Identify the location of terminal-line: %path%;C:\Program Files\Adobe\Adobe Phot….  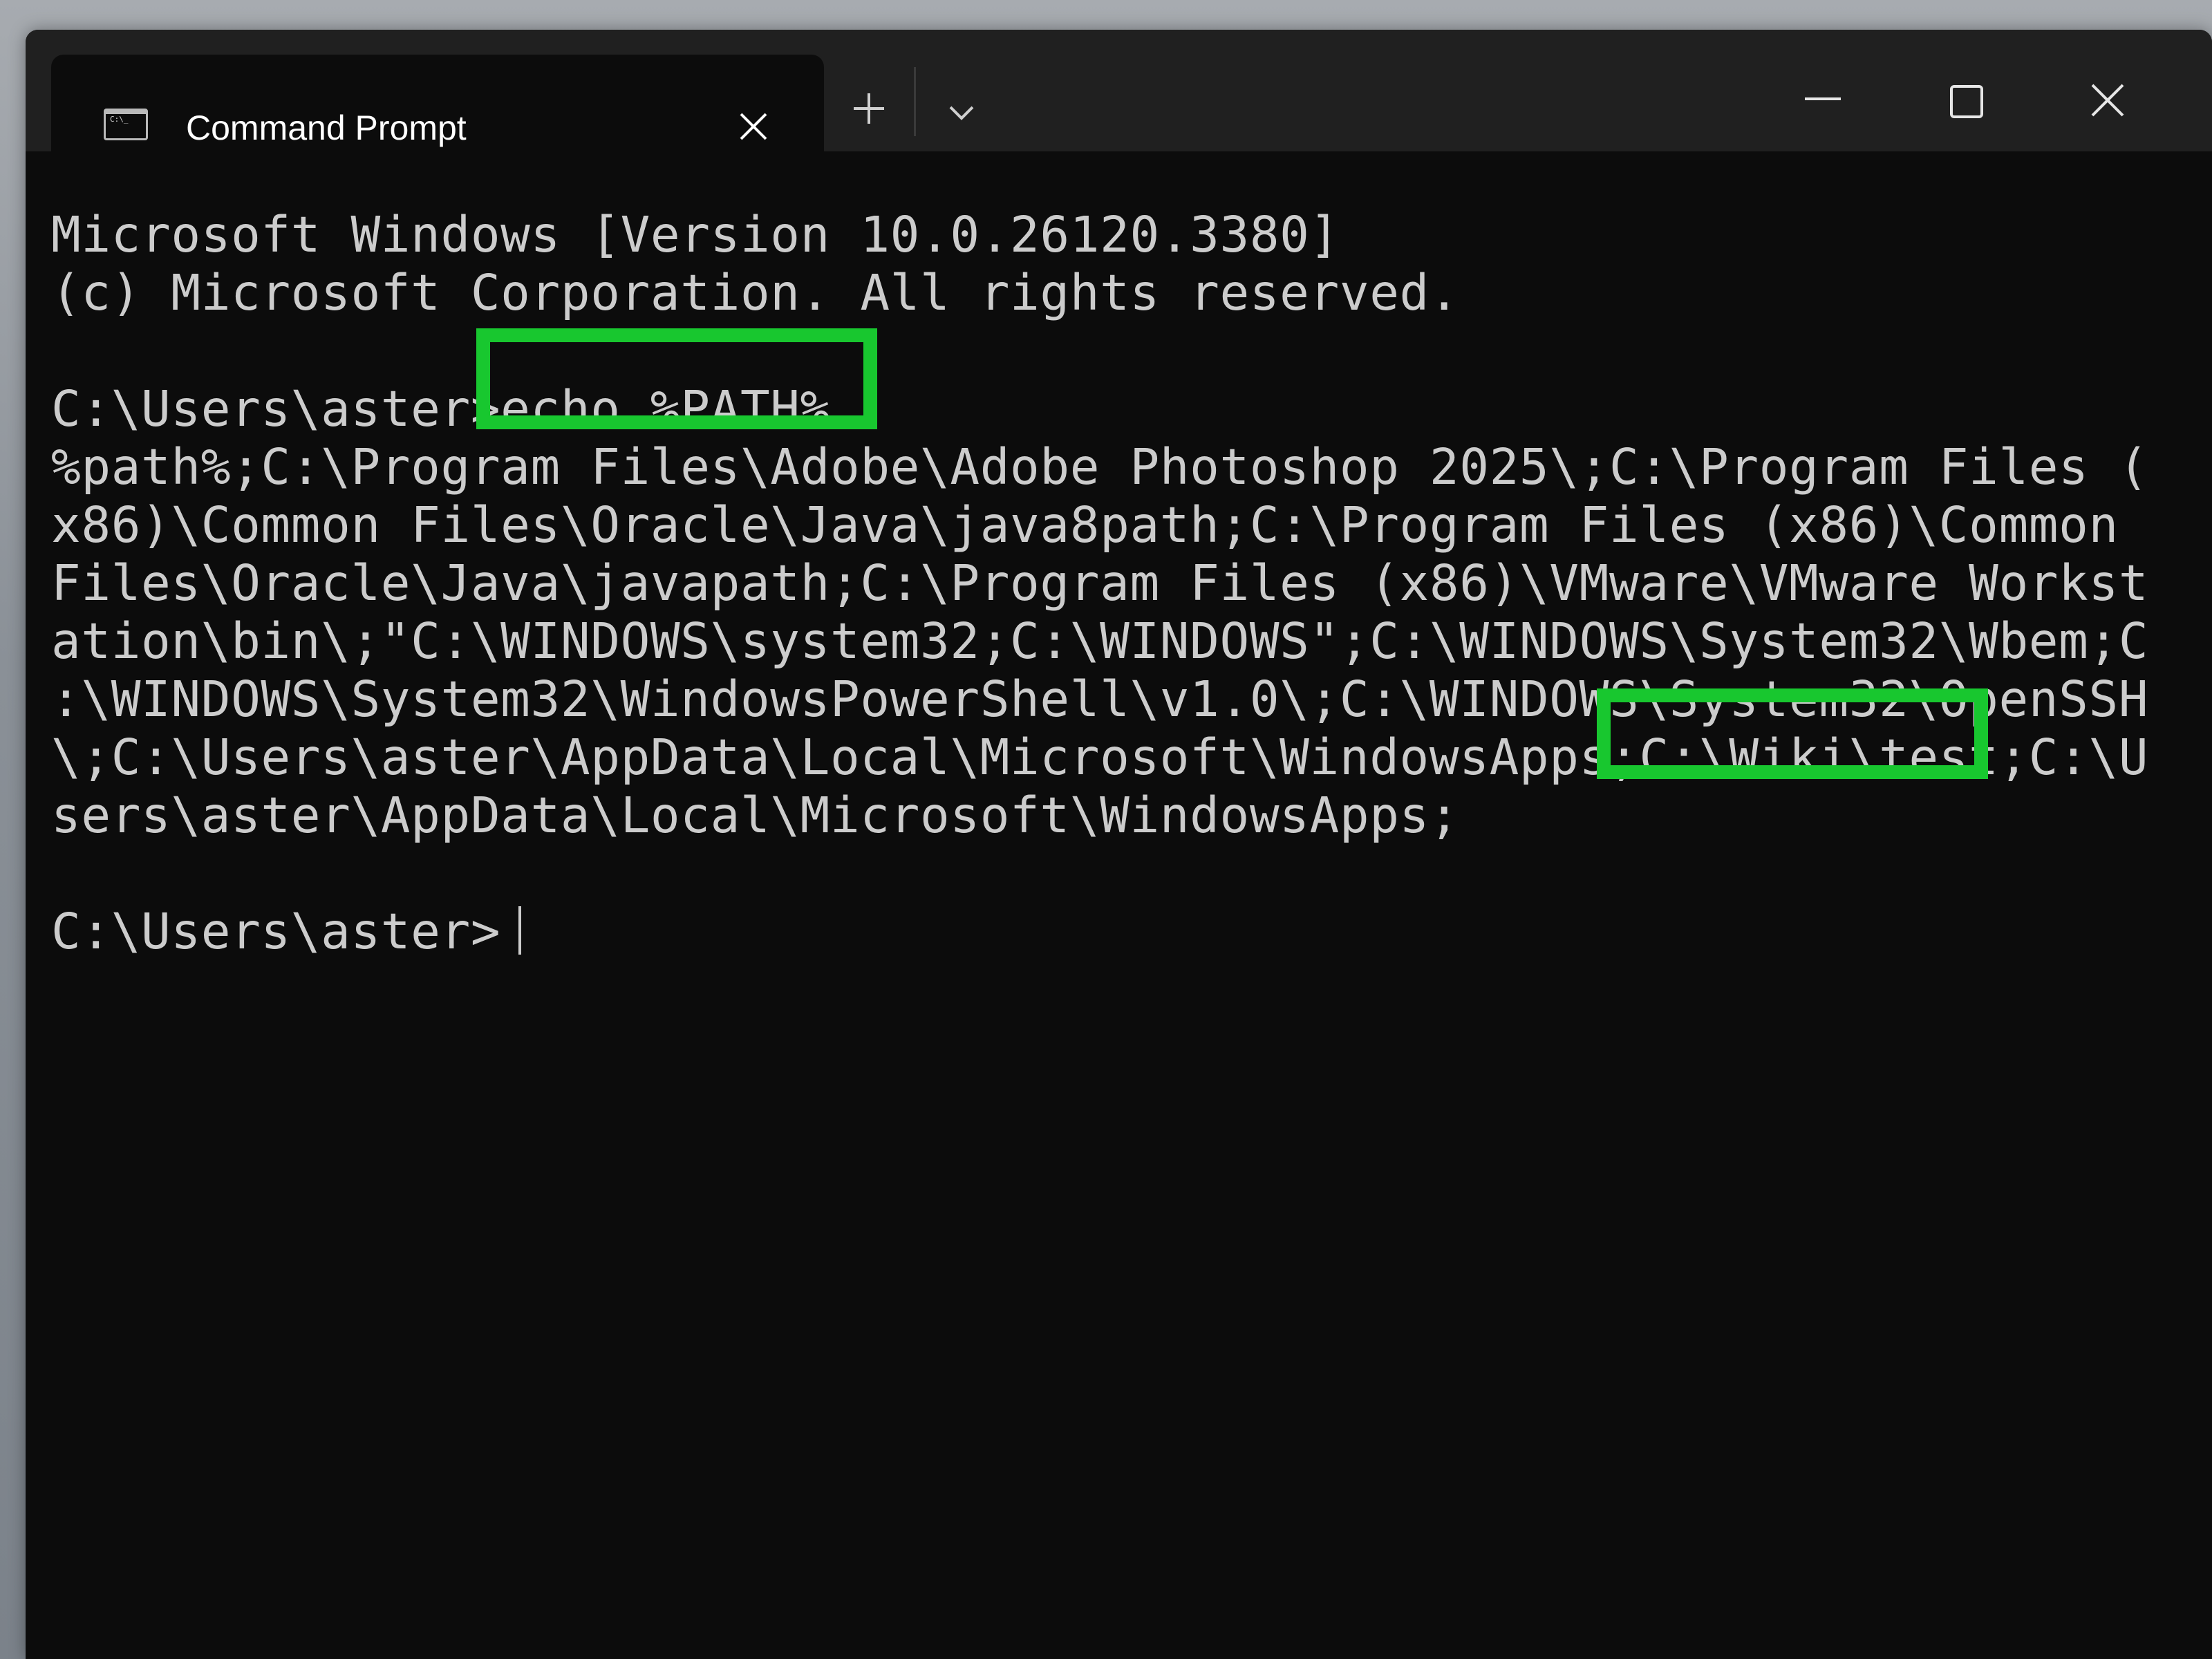
(1100, 467).